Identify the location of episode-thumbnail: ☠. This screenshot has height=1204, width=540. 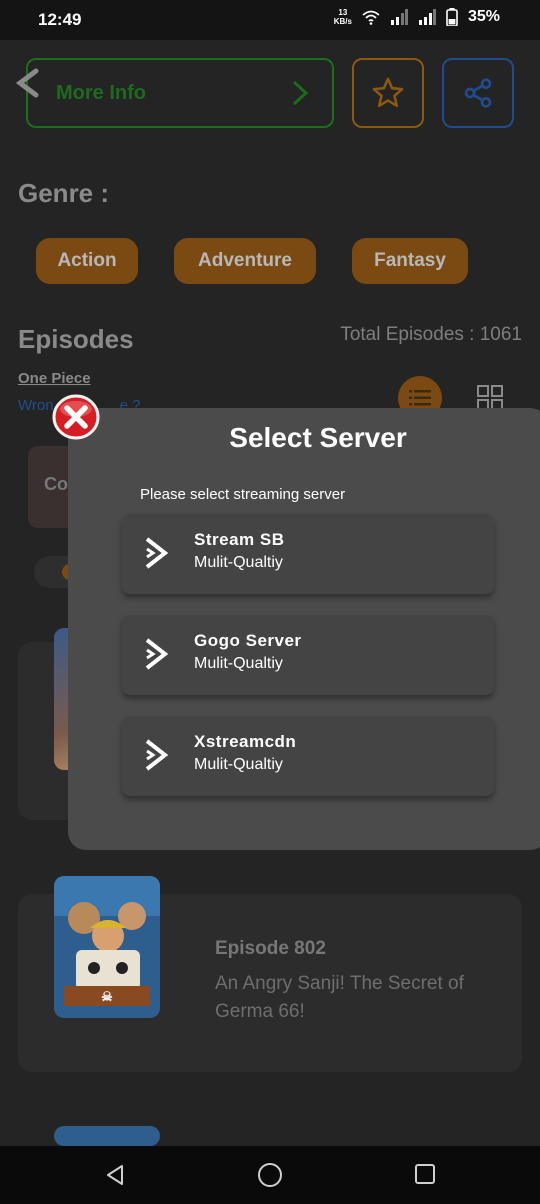
(107, 947).